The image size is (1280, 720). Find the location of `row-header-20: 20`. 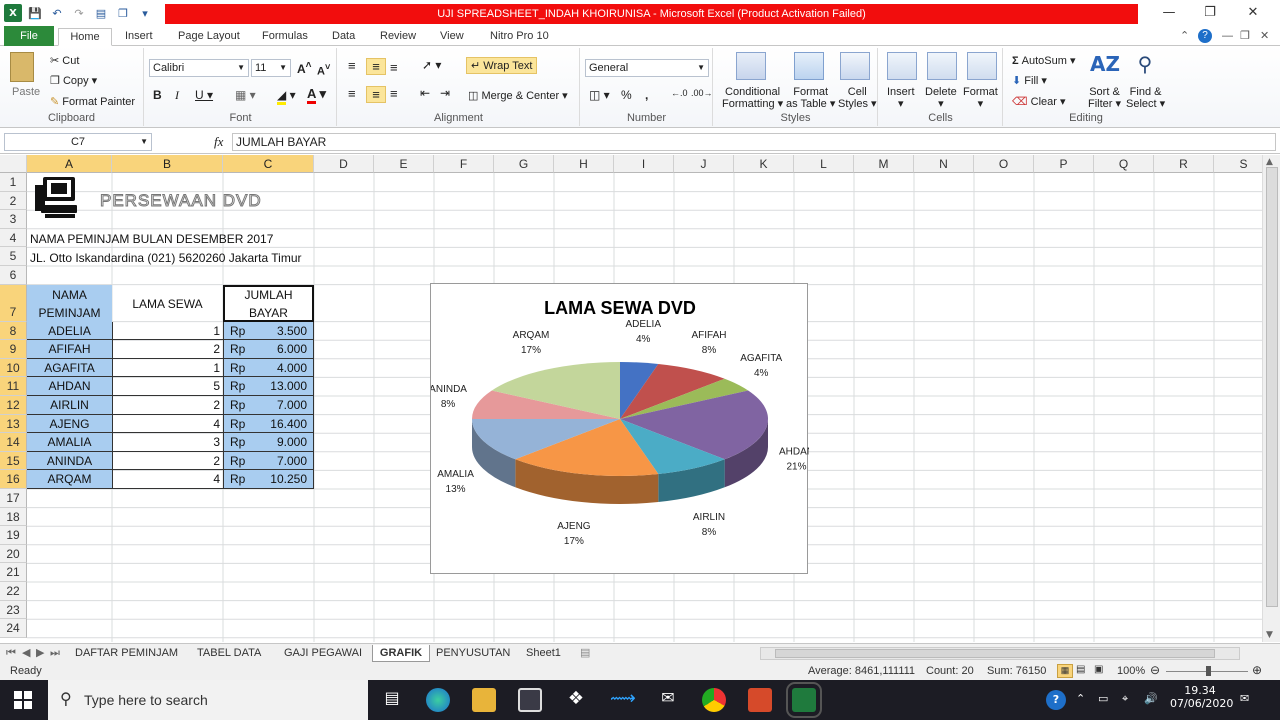

row-header-20: 20 is located at coordinates (13, 554).